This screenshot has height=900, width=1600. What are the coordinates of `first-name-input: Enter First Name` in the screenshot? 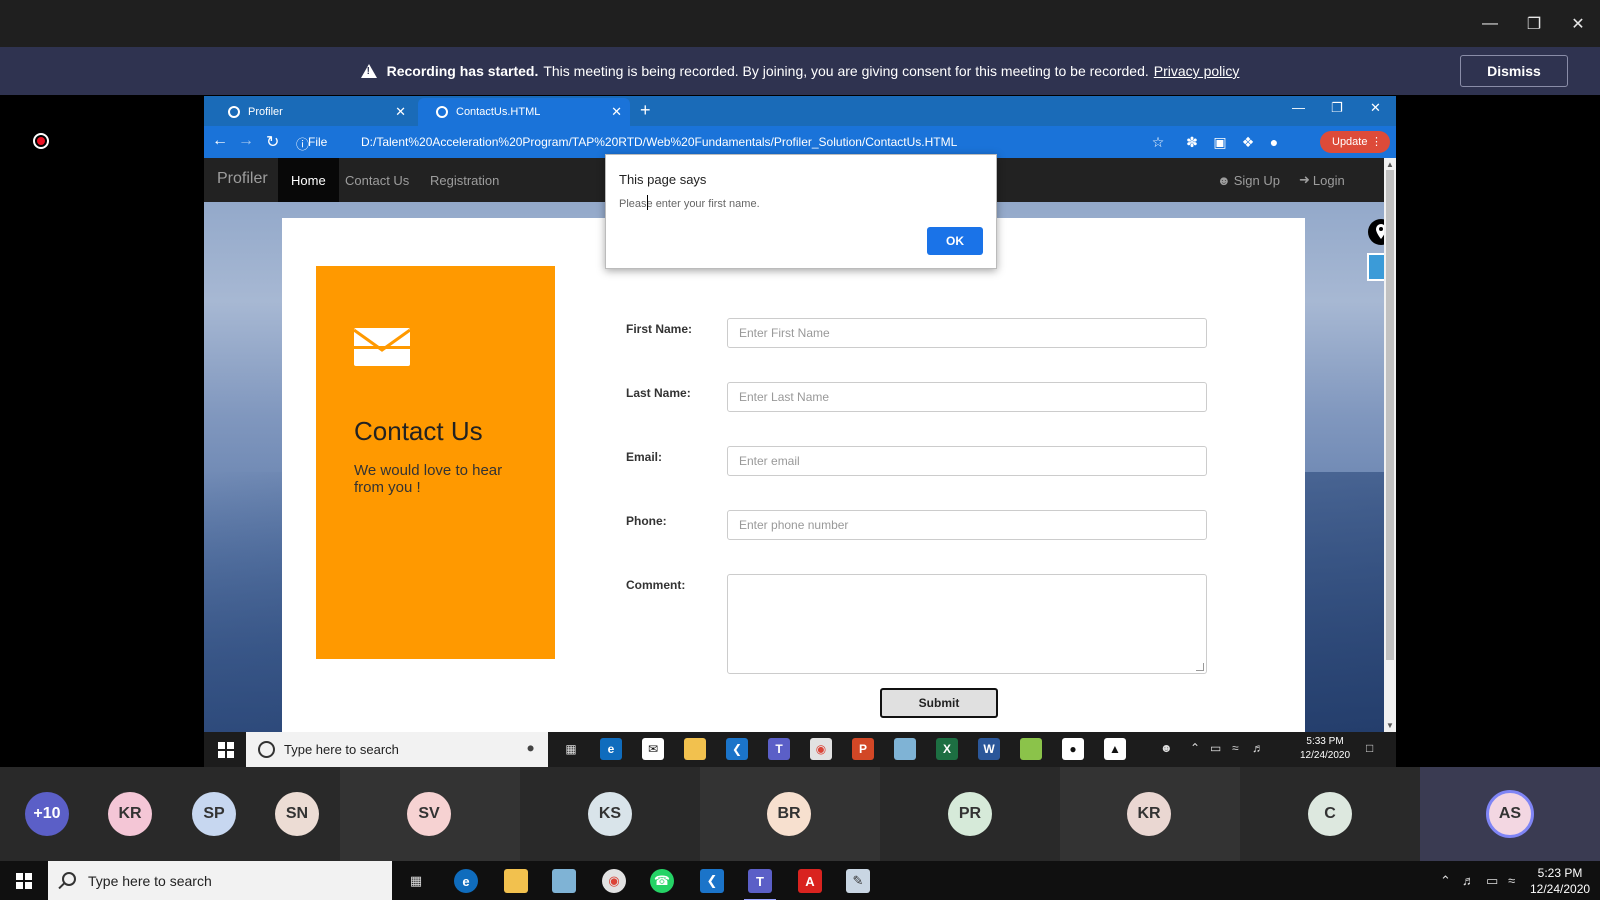 It's located at (967, 333).